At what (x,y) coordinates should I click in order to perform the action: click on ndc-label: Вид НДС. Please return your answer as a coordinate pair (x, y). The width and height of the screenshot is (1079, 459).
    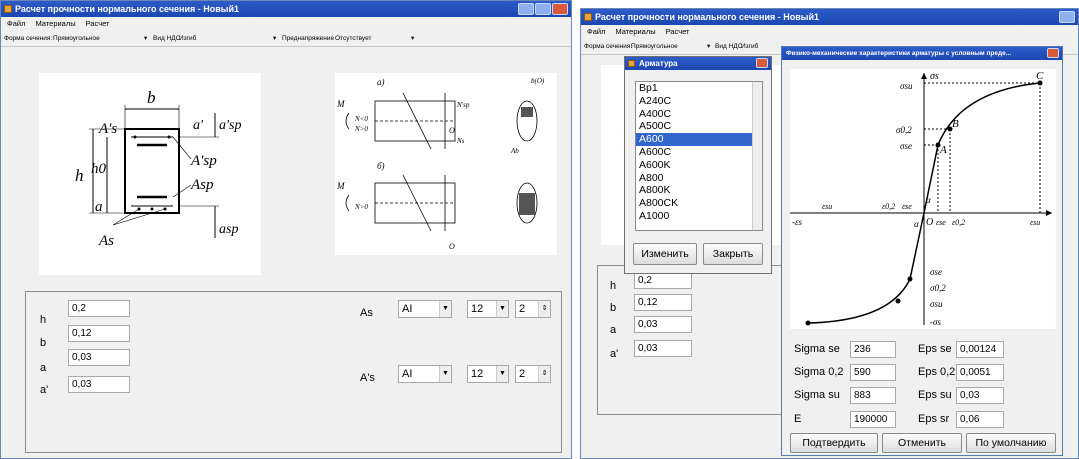
    Looking at the image, I should click on (729, 46).